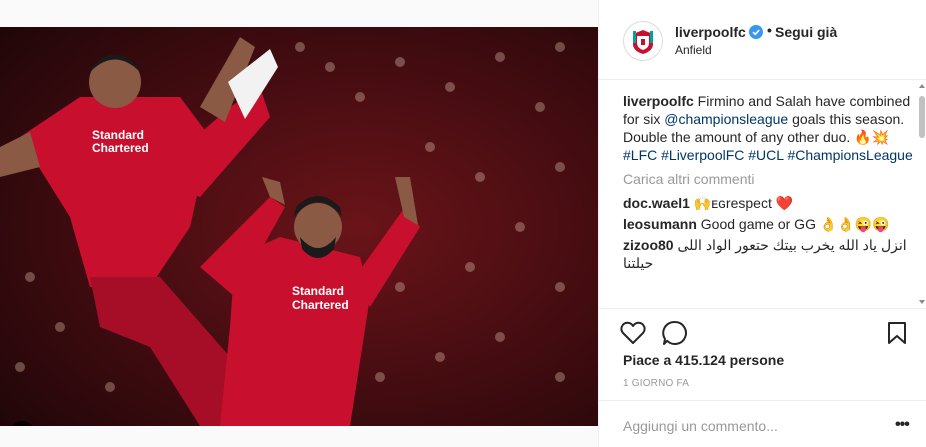  What do you see at coordinates (656, 383) in the screenshot?
I see `post-date: 1 GIORNO FA` at bounding box center [656, 383].